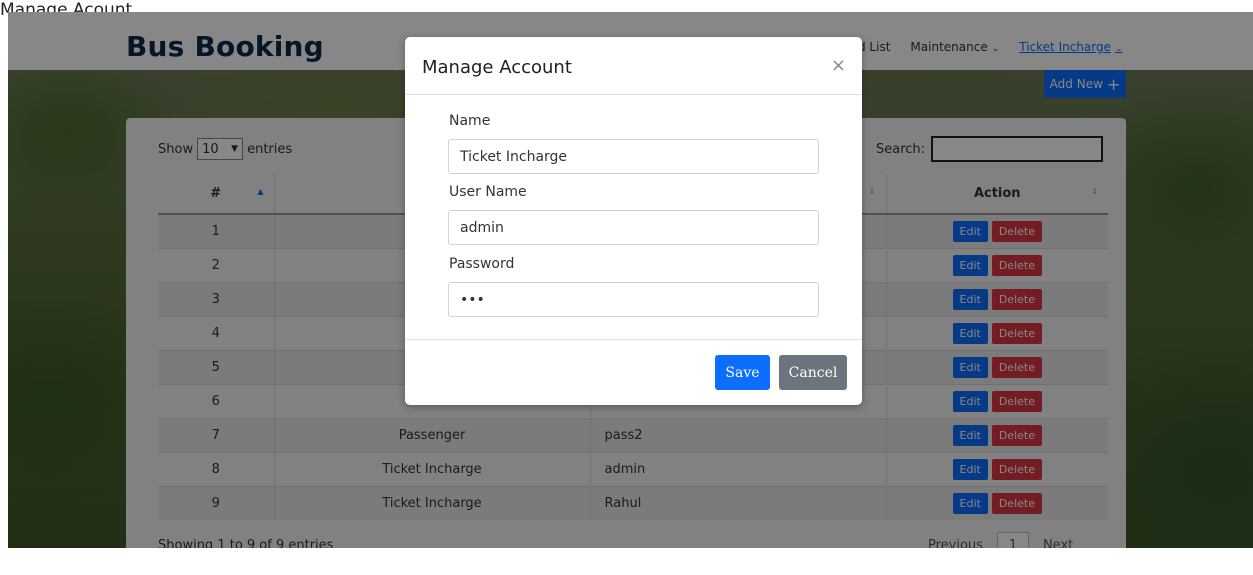  What do you see at coordinates (633, 156) in the screenshot?
I see `name-field: Ticket Incharge` at bounding box center [633, 156].